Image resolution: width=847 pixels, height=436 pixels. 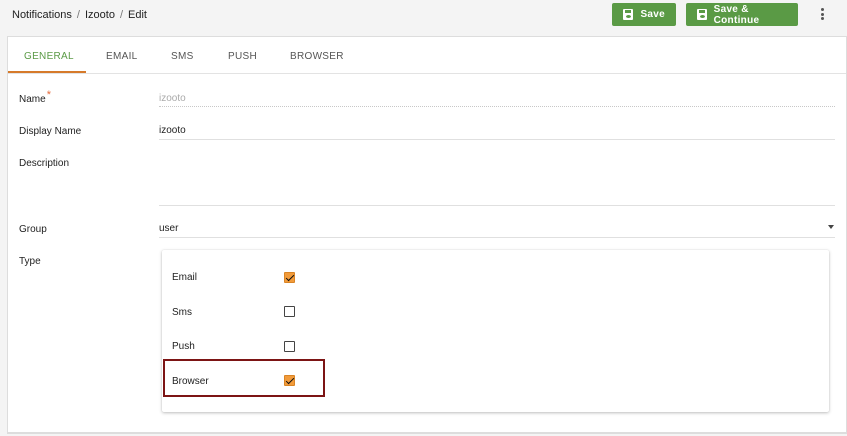 I want to click on save-button-label: Save, so click(x=652, y=14).